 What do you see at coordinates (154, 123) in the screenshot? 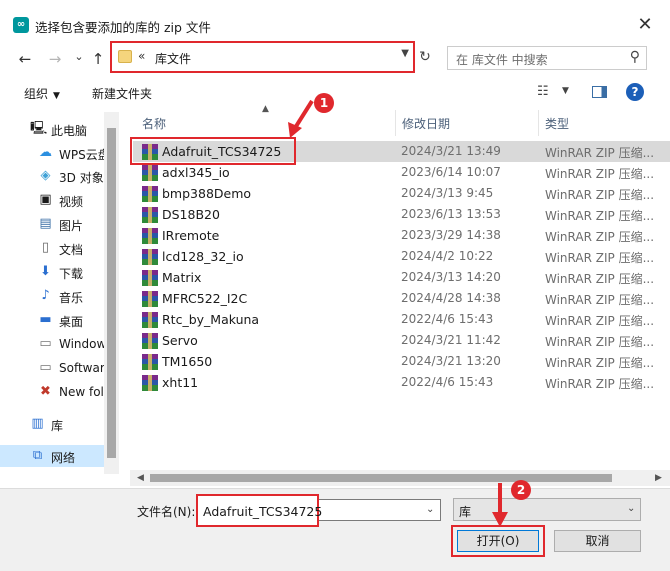
I see `column-header-name: 名称` at bounding box center [154, 123].